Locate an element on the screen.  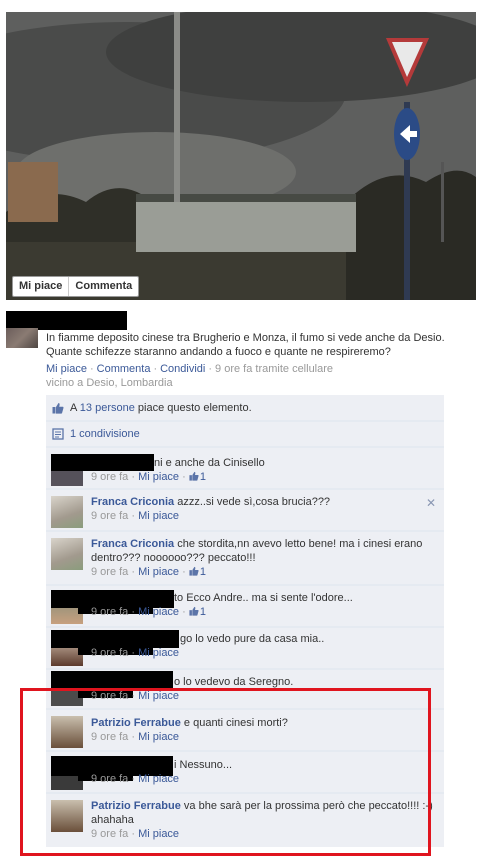
photo-like-button: Mi piace is located at coordinates (40, 286).